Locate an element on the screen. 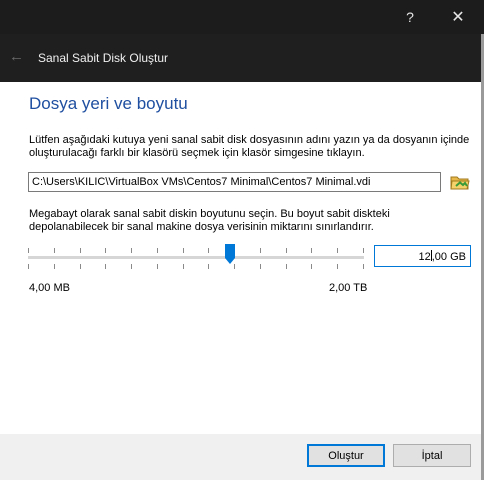  close-button: ✕ is located at coordinates (458, 17).